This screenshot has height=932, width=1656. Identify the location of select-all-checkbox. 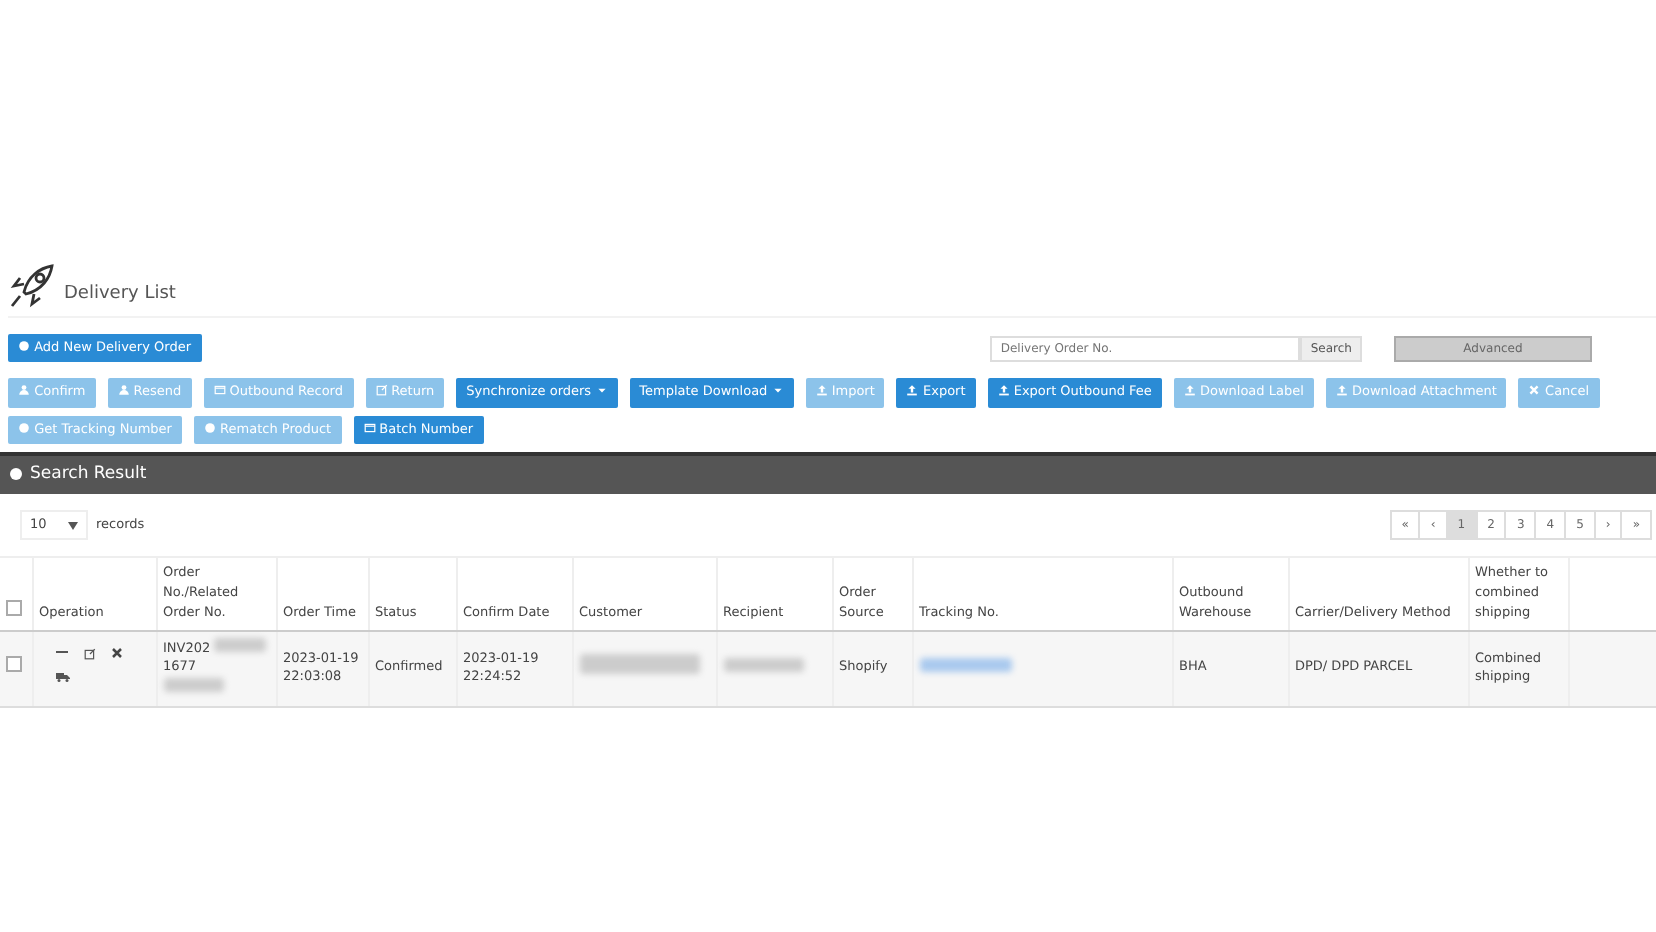
(14, 607).